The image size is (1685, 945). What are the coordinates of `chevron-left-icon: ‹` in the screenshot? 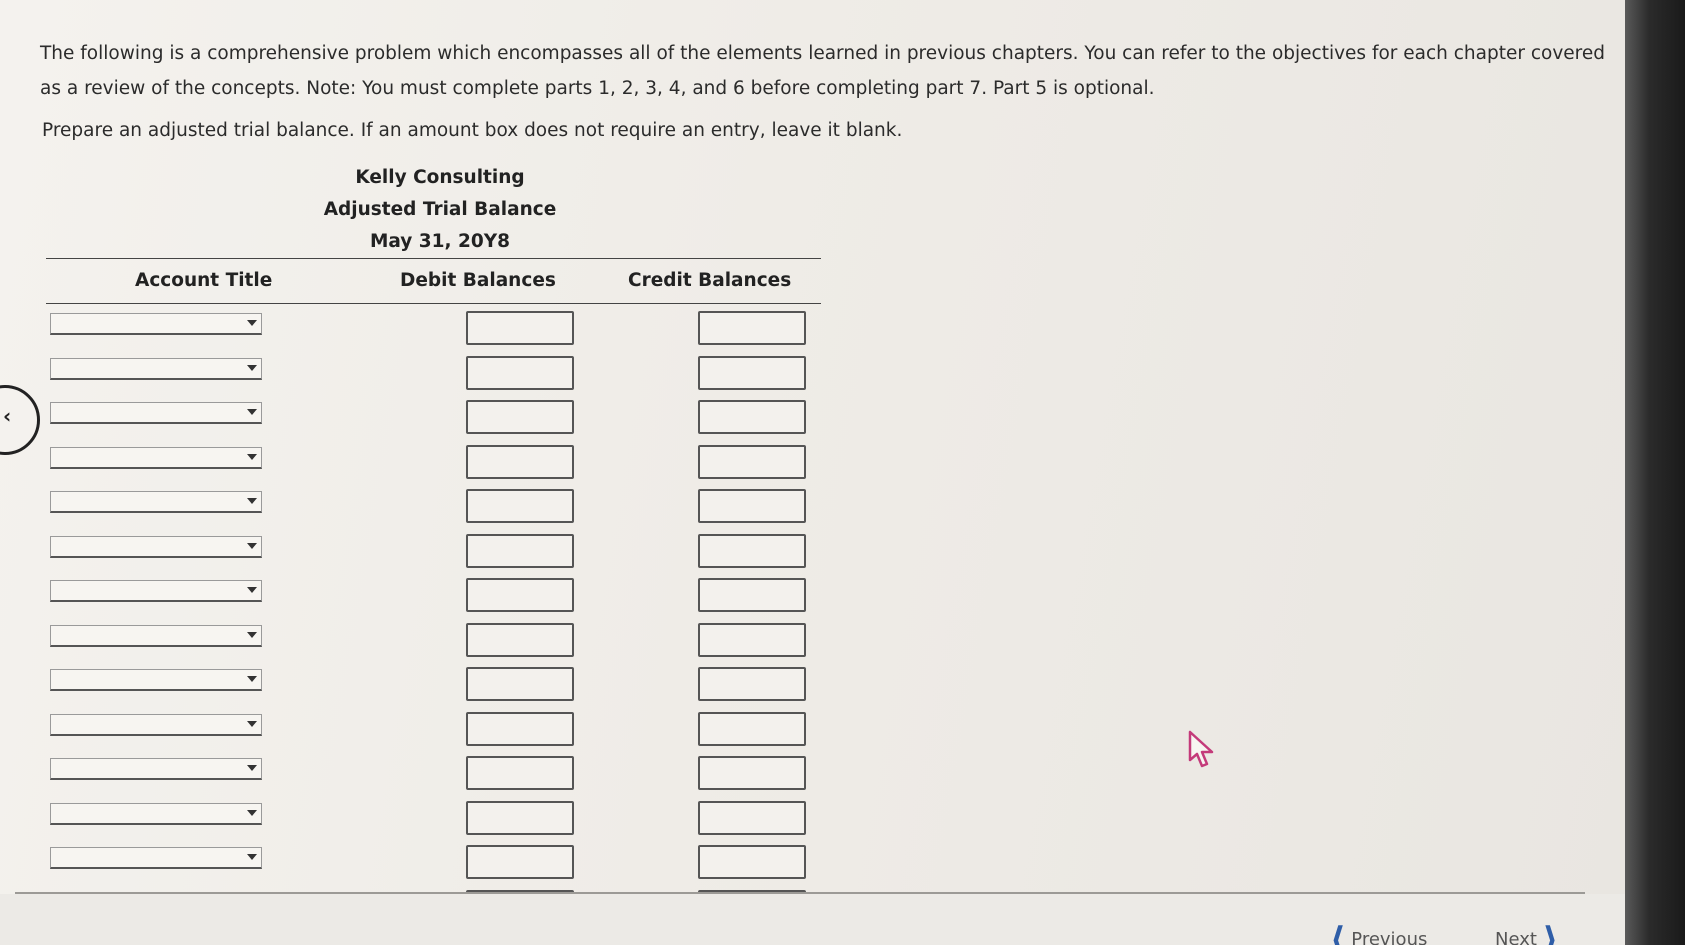 It's located at (7, 416).